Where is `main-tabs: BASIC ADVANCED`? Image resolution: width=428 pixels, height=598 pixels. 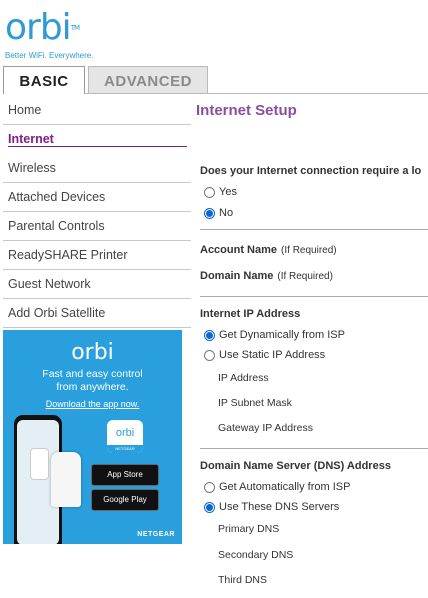 main-tabs: BASIC ADVANCED is located at coordinates (215, 80).